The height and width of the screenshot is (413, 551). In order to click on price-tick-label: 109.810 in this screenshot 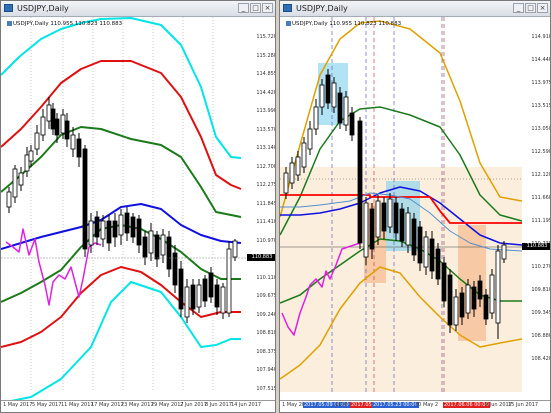, I will do `click(541, 290)`.